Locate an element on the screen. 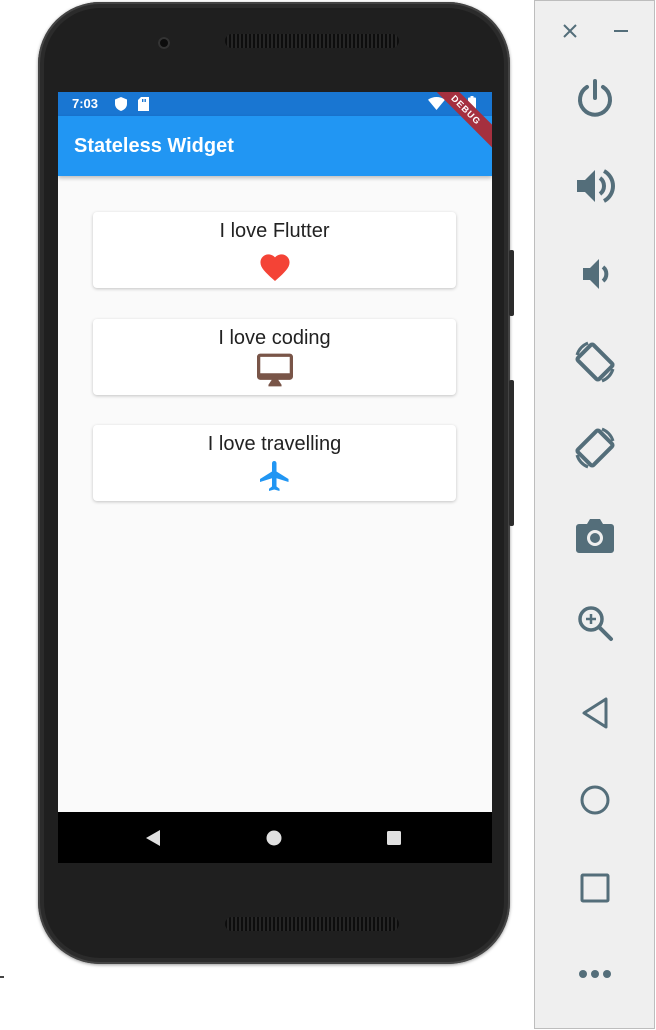 This screenshot has height=1030, width=656. status-bar: 7:03 is located at coordinates (275, 104).